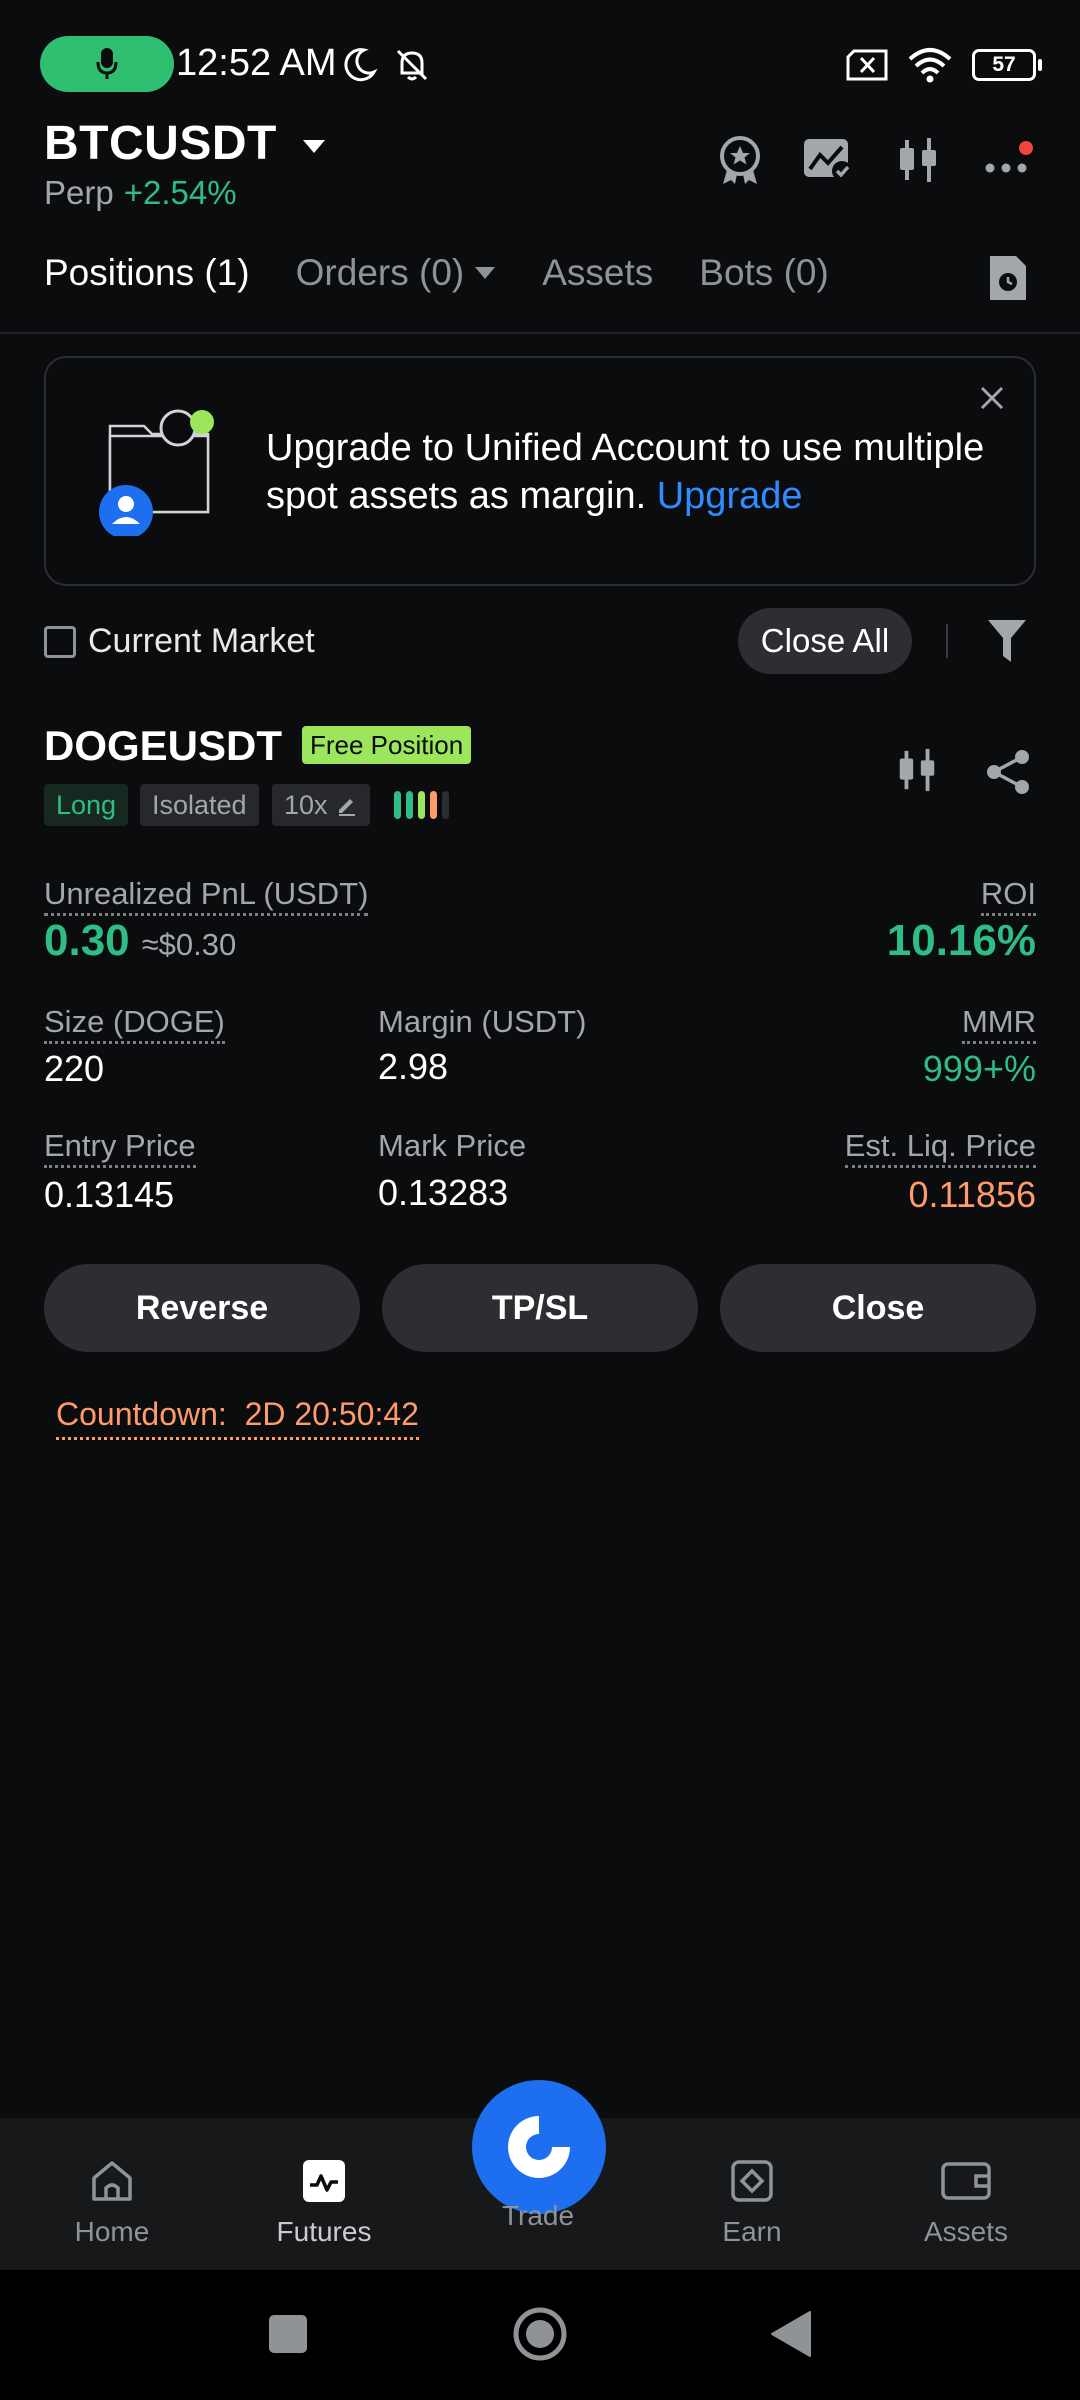 This screenshot has height=2400, width=1080. Describe the element at coordinates (324, 2181) in the screenshot. I see `futures-icon` at that location.